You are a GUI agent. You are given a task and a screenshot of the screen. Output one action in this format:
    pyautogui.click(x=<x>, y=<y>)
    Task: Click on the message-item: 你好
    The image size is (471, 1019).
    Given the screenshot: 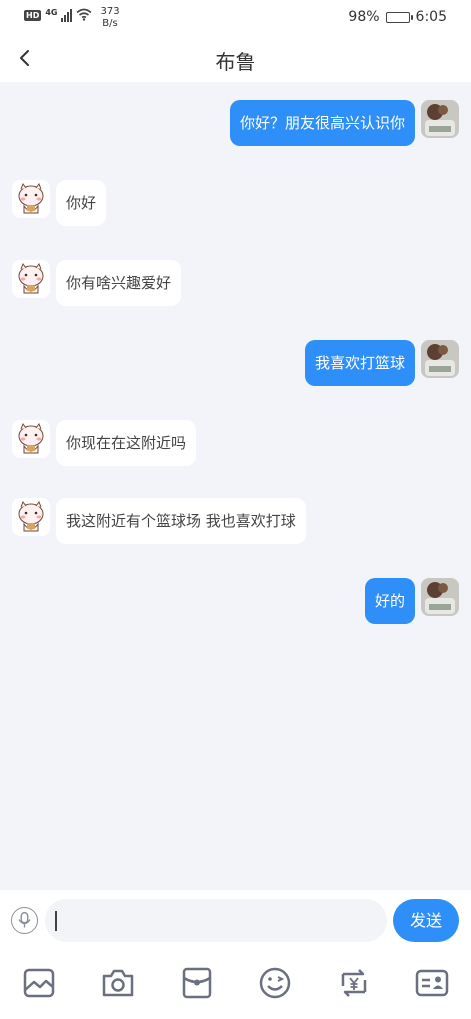 What is the action you would take?
    pyautogui.click(x=59, y=203)
    